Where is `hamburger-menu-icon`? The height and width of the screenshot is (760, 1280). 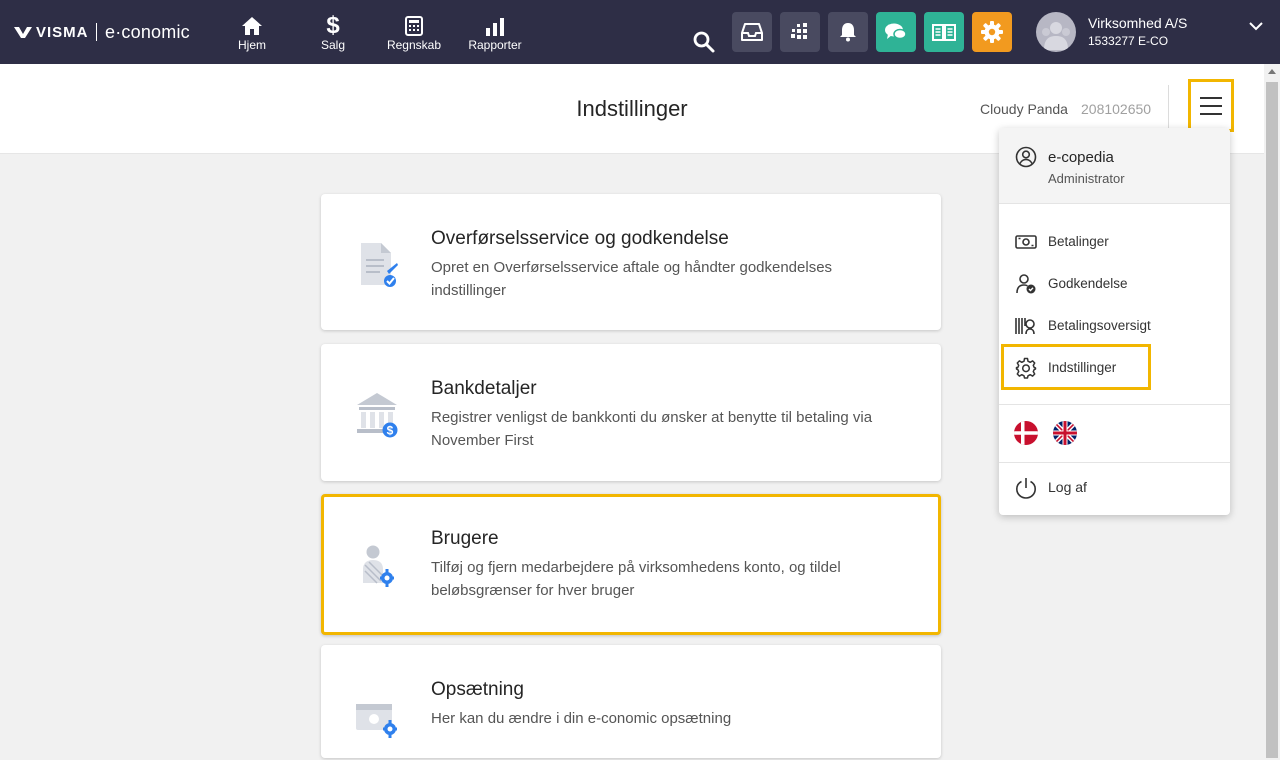
hamburger-menu-icon is located at coordinates (1211, 105).